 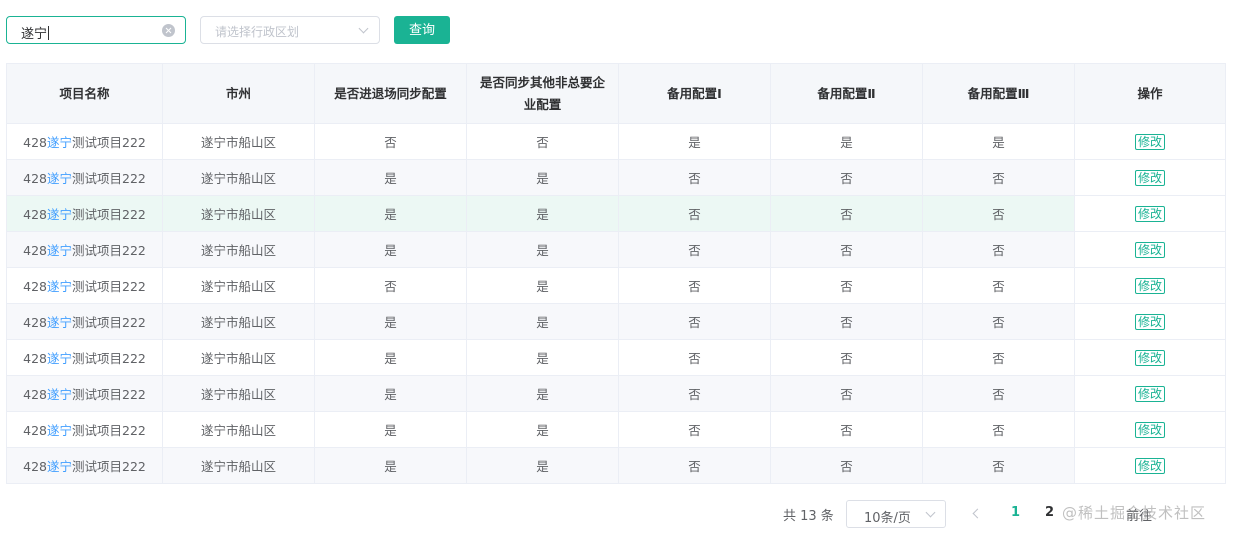 I want to click on column-header-project-name: 项目名称, so click(x=84, y=93).